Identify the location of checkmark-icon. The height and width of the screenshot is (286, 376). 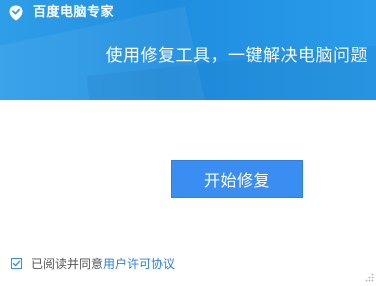
(16, 263).